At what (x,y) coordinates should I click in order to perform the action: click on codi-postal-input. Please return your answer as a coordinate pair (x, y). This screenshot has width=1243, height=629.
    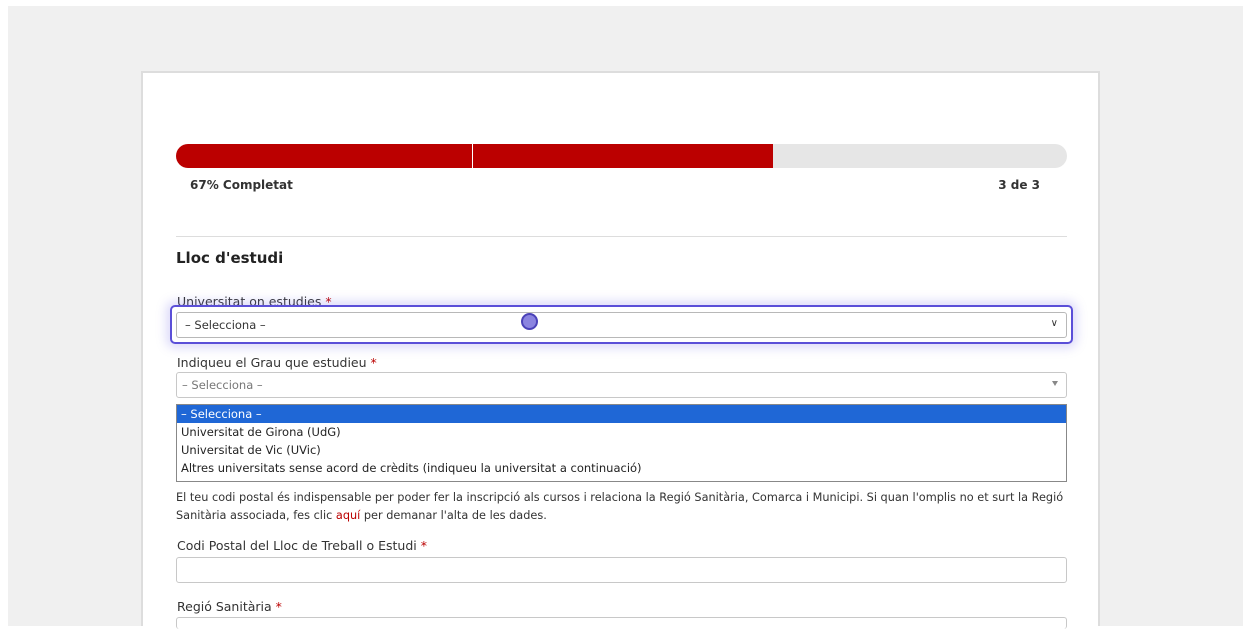
    Looking at the image, I should click on (621, 570).